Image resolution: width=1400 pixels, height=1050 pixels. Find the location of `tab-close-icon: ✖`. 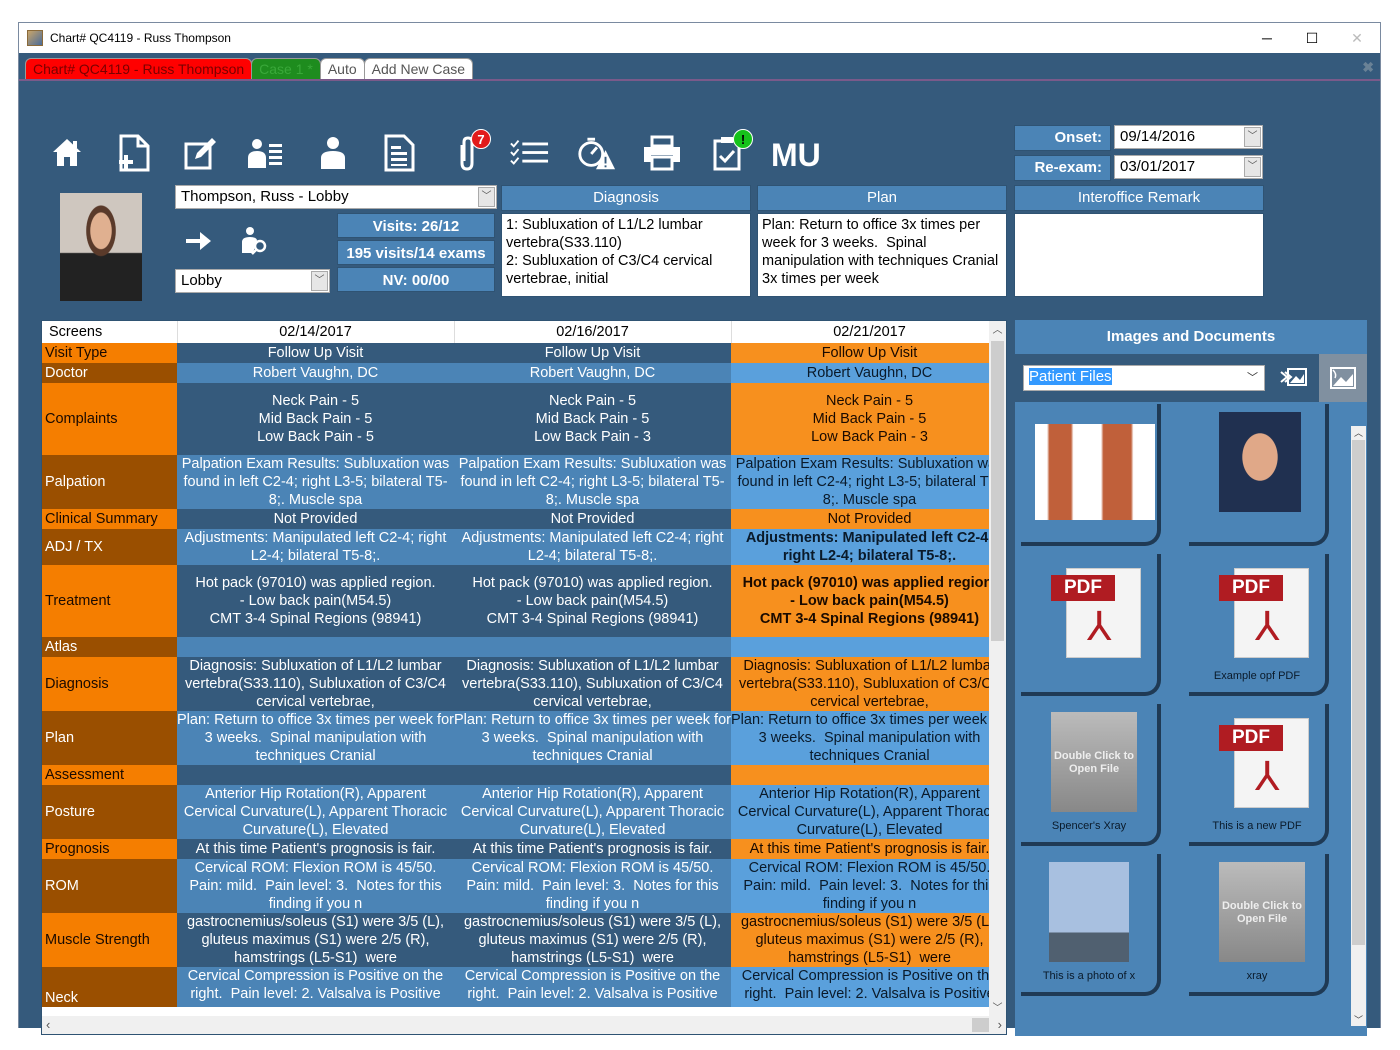

tab-close-icon: ✖ is located at coordinates (1368, 67).